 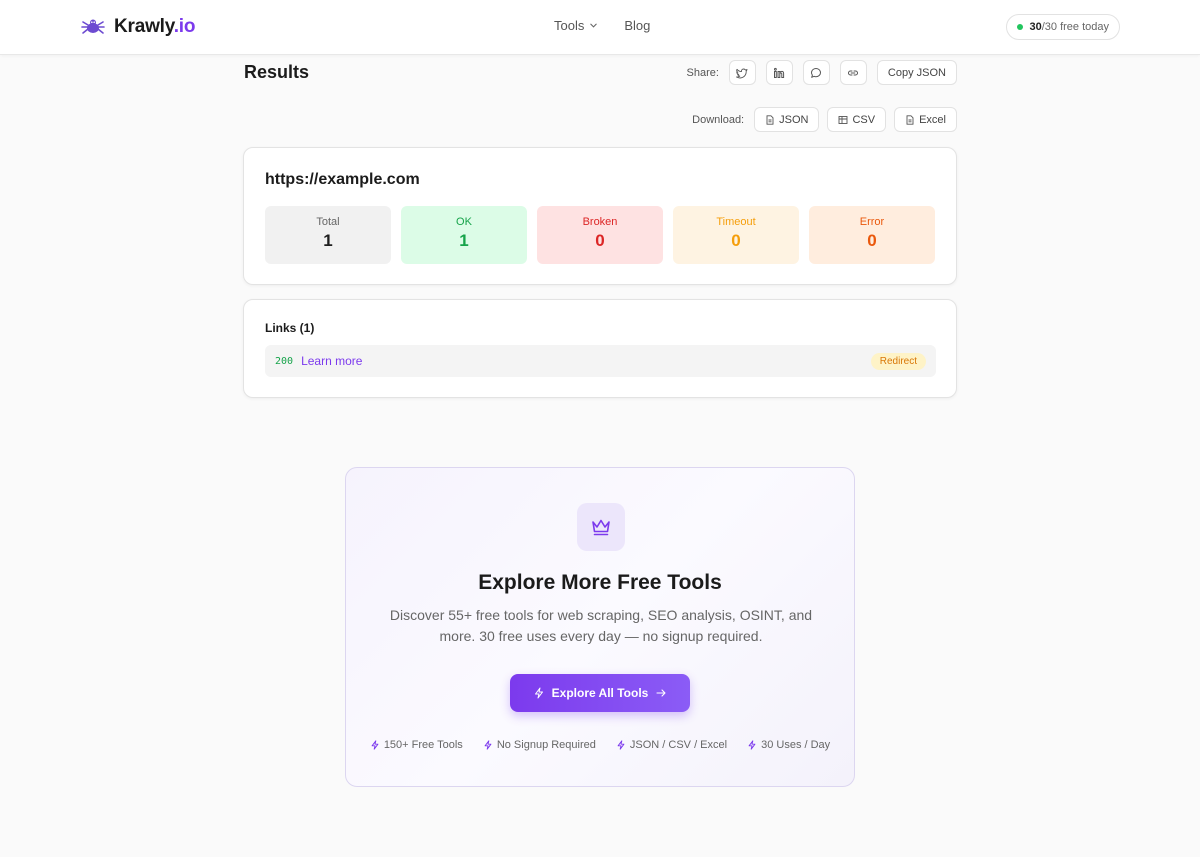 What do you see at coordinates (736, 240) in the screenshot?
I see `stat-timeout-value: 0` at bounding box center [736, 240].